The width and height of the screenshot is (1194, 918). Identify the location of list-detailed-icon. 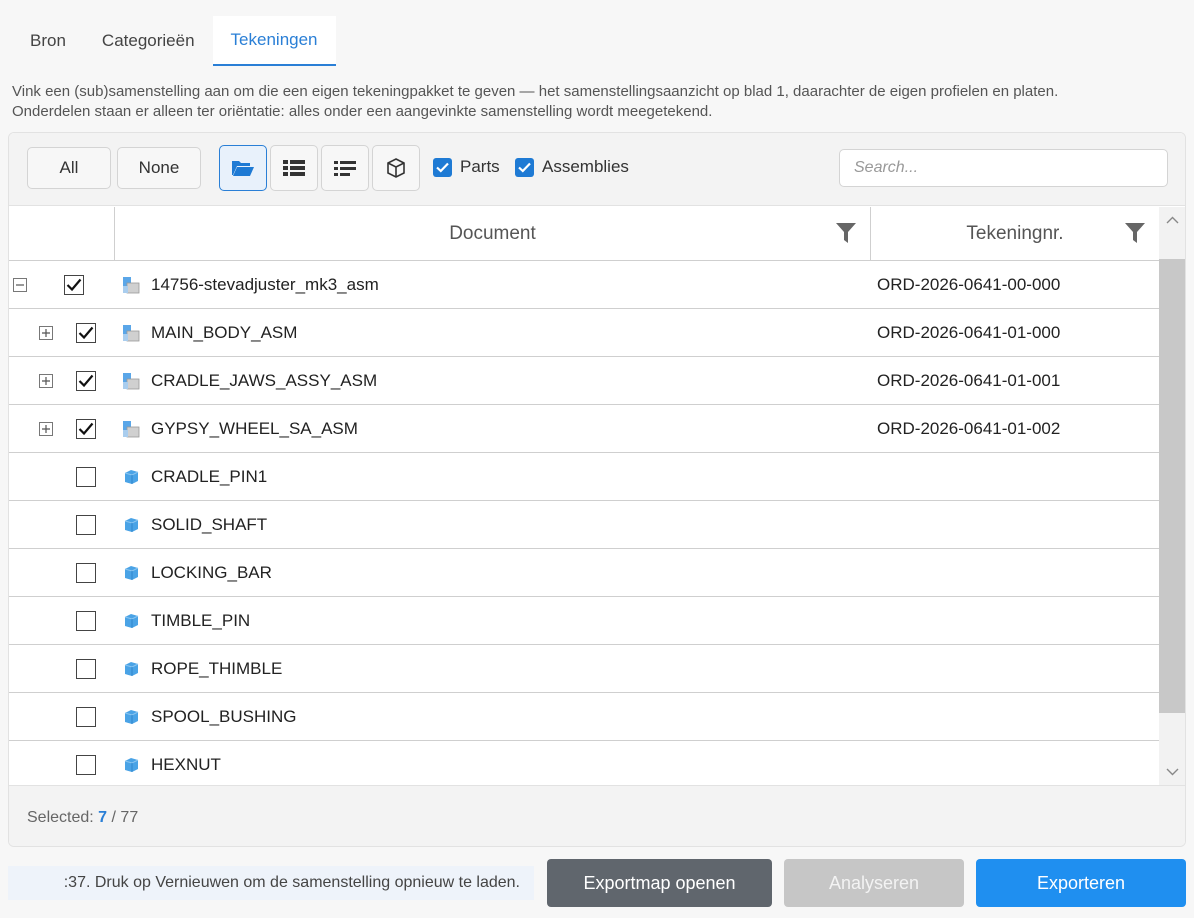
(294, 168).